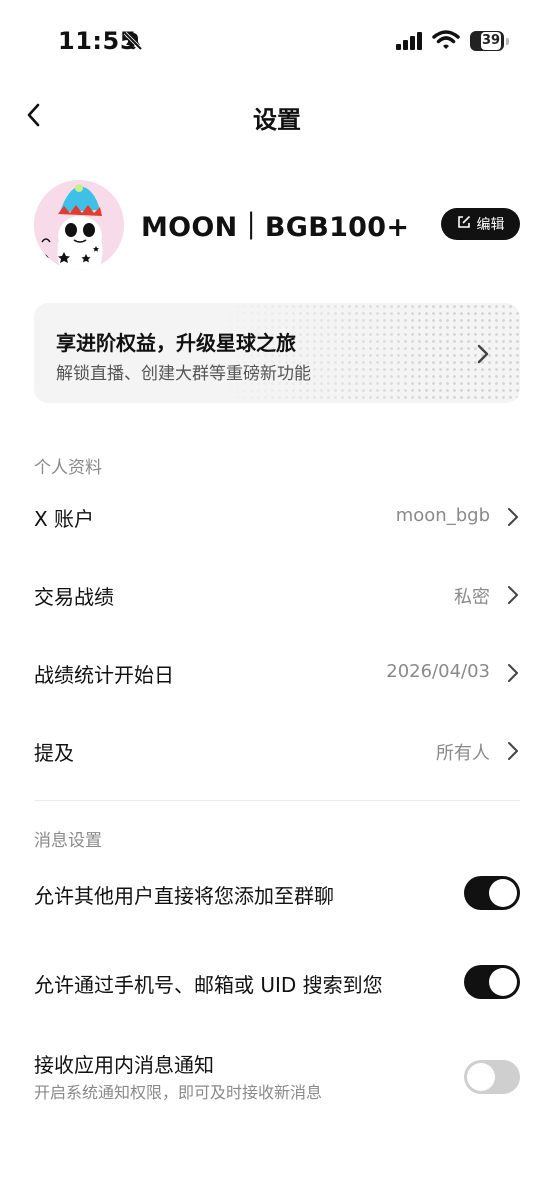  I want to click on row-value: moon_bgb, so click(442, 515).